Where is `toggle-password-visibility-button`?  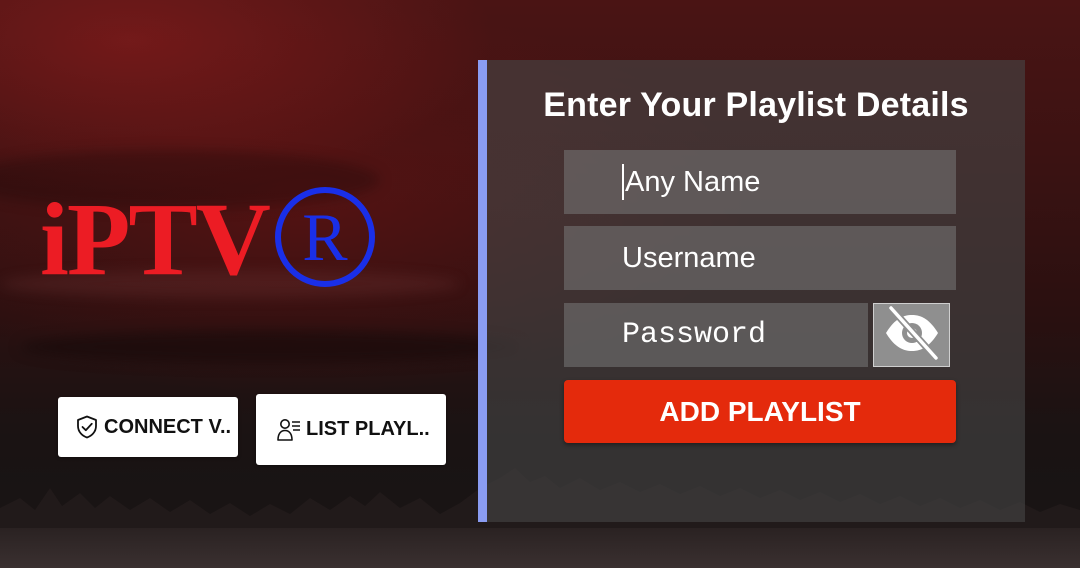 toggle-password-visibility-button is located at coordinates (911, 335).